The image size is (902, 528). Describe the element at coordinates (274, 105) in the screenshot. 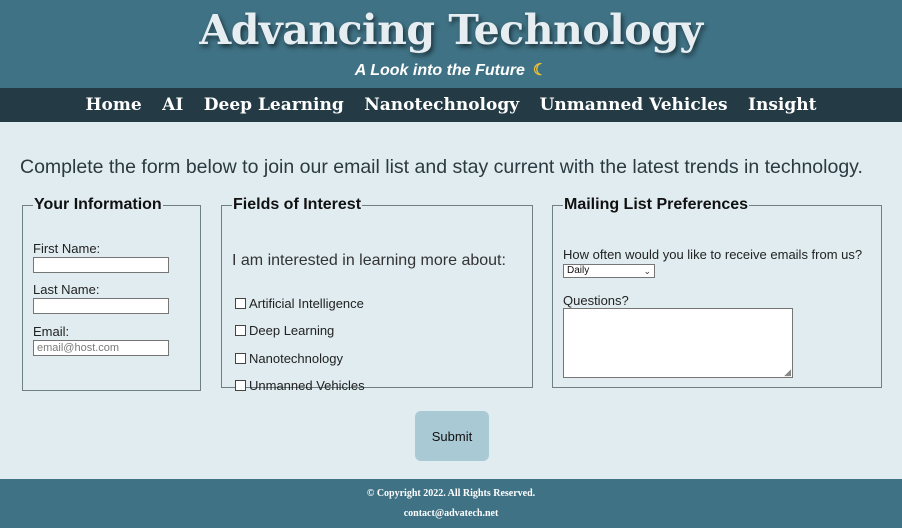

I see `nav-deep-learning: Deep Learning` at that location.